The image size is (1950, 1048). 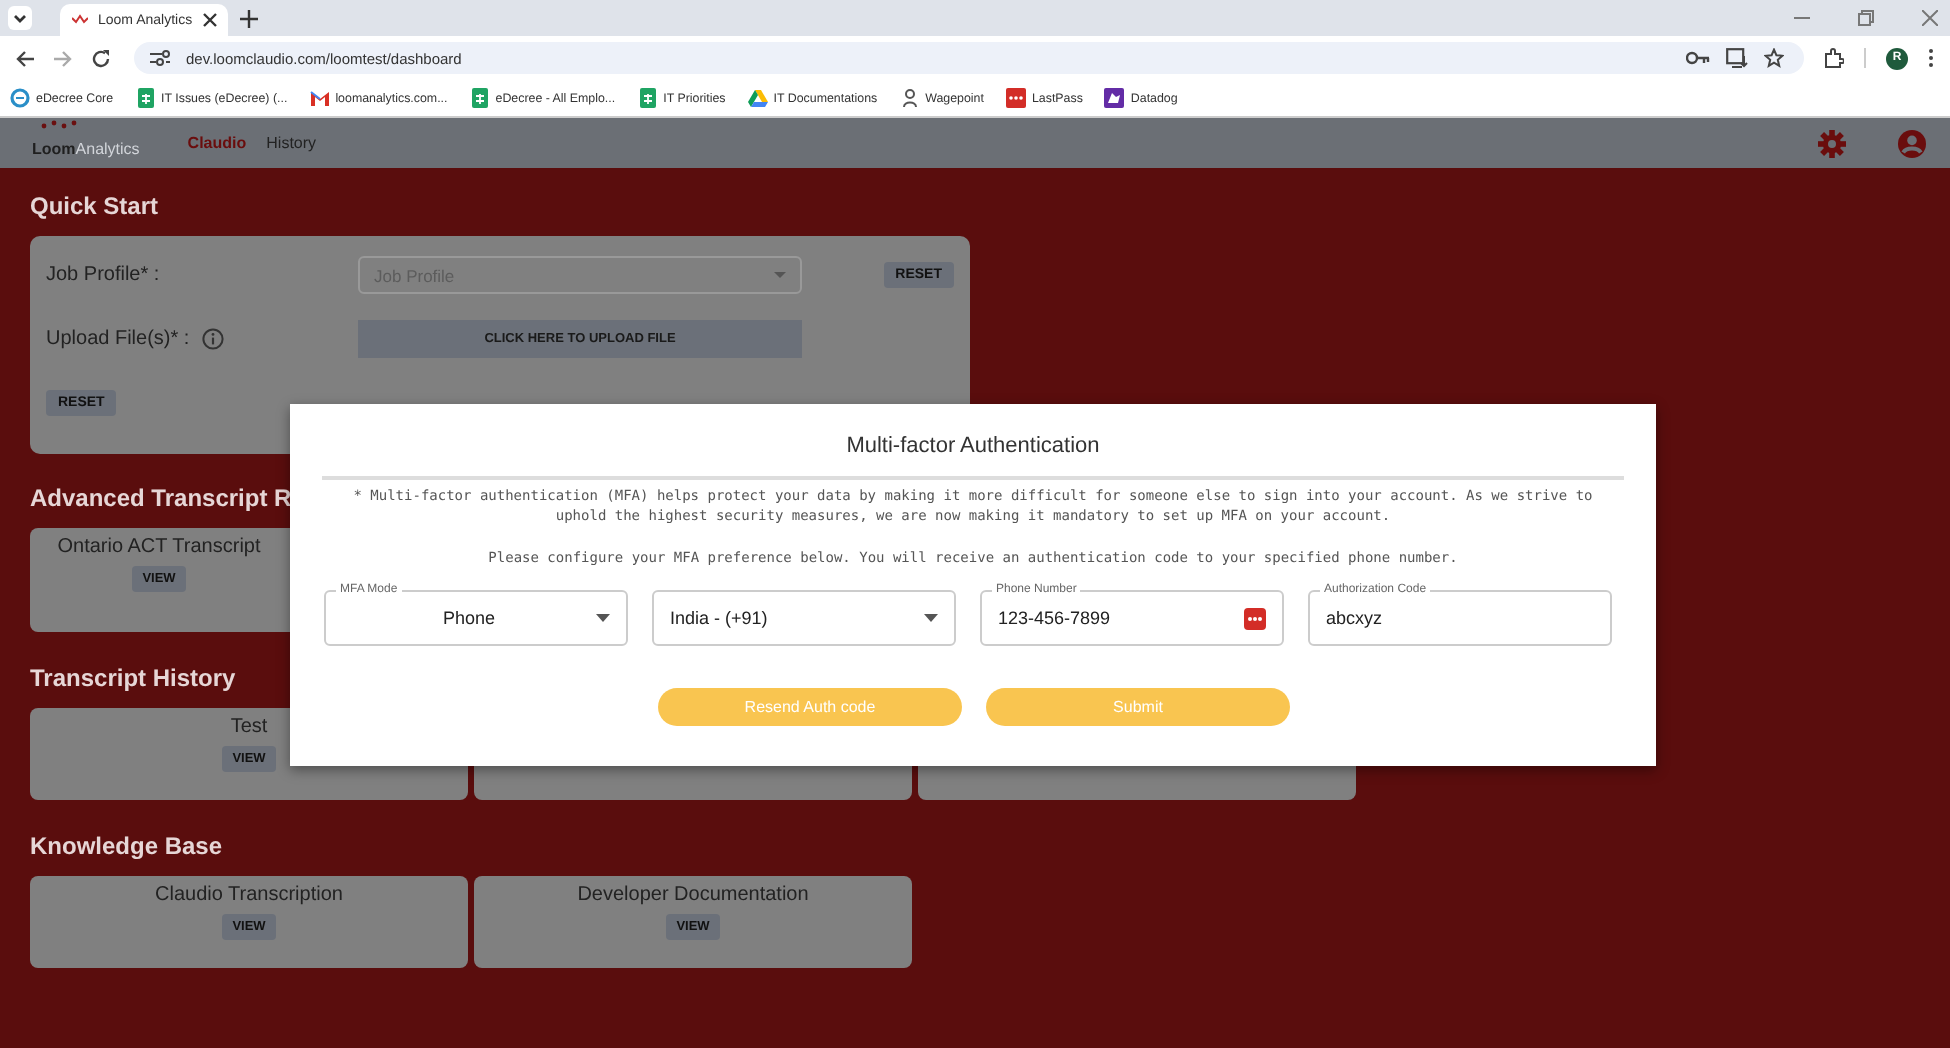 I want to click on dialog-title: Multi-factor Authentication, so click(x=973, y=446).